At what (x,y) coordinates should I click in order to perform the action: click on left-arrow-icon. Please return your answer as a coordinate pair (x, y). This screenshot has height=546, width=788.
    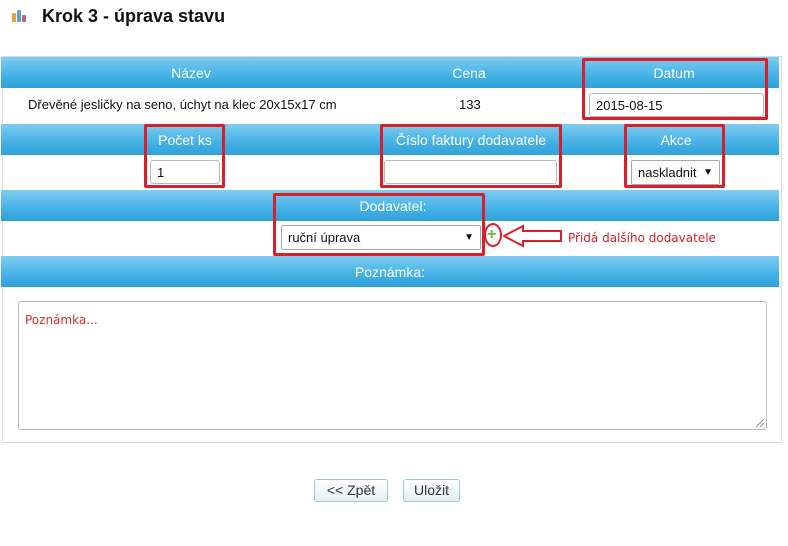
    Looking at the image, I should click on (532, 236).